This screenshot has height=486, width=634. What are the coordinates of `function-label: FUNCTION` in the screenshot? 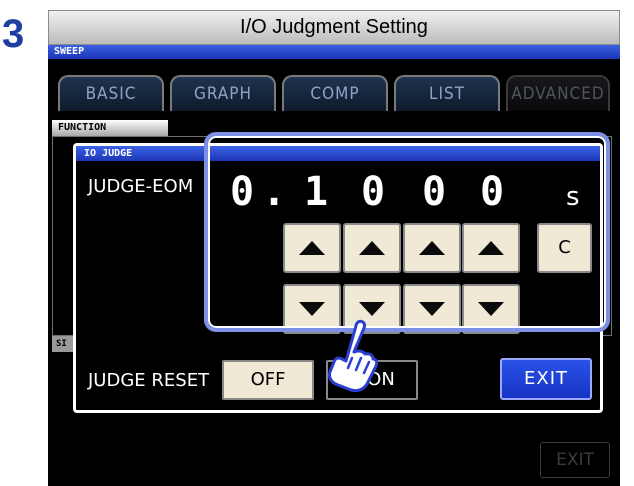 It's located at (110, 128).